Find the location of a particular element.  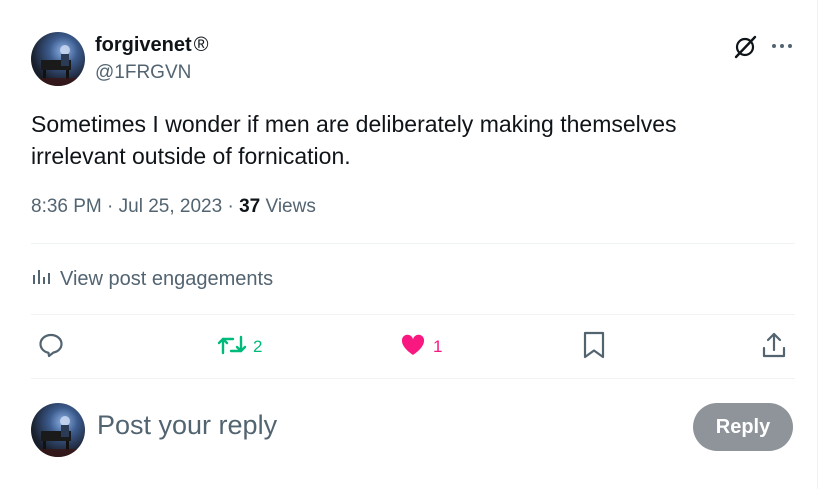

tweet-time: 8:36 PM is located at coordinates (66, 206).